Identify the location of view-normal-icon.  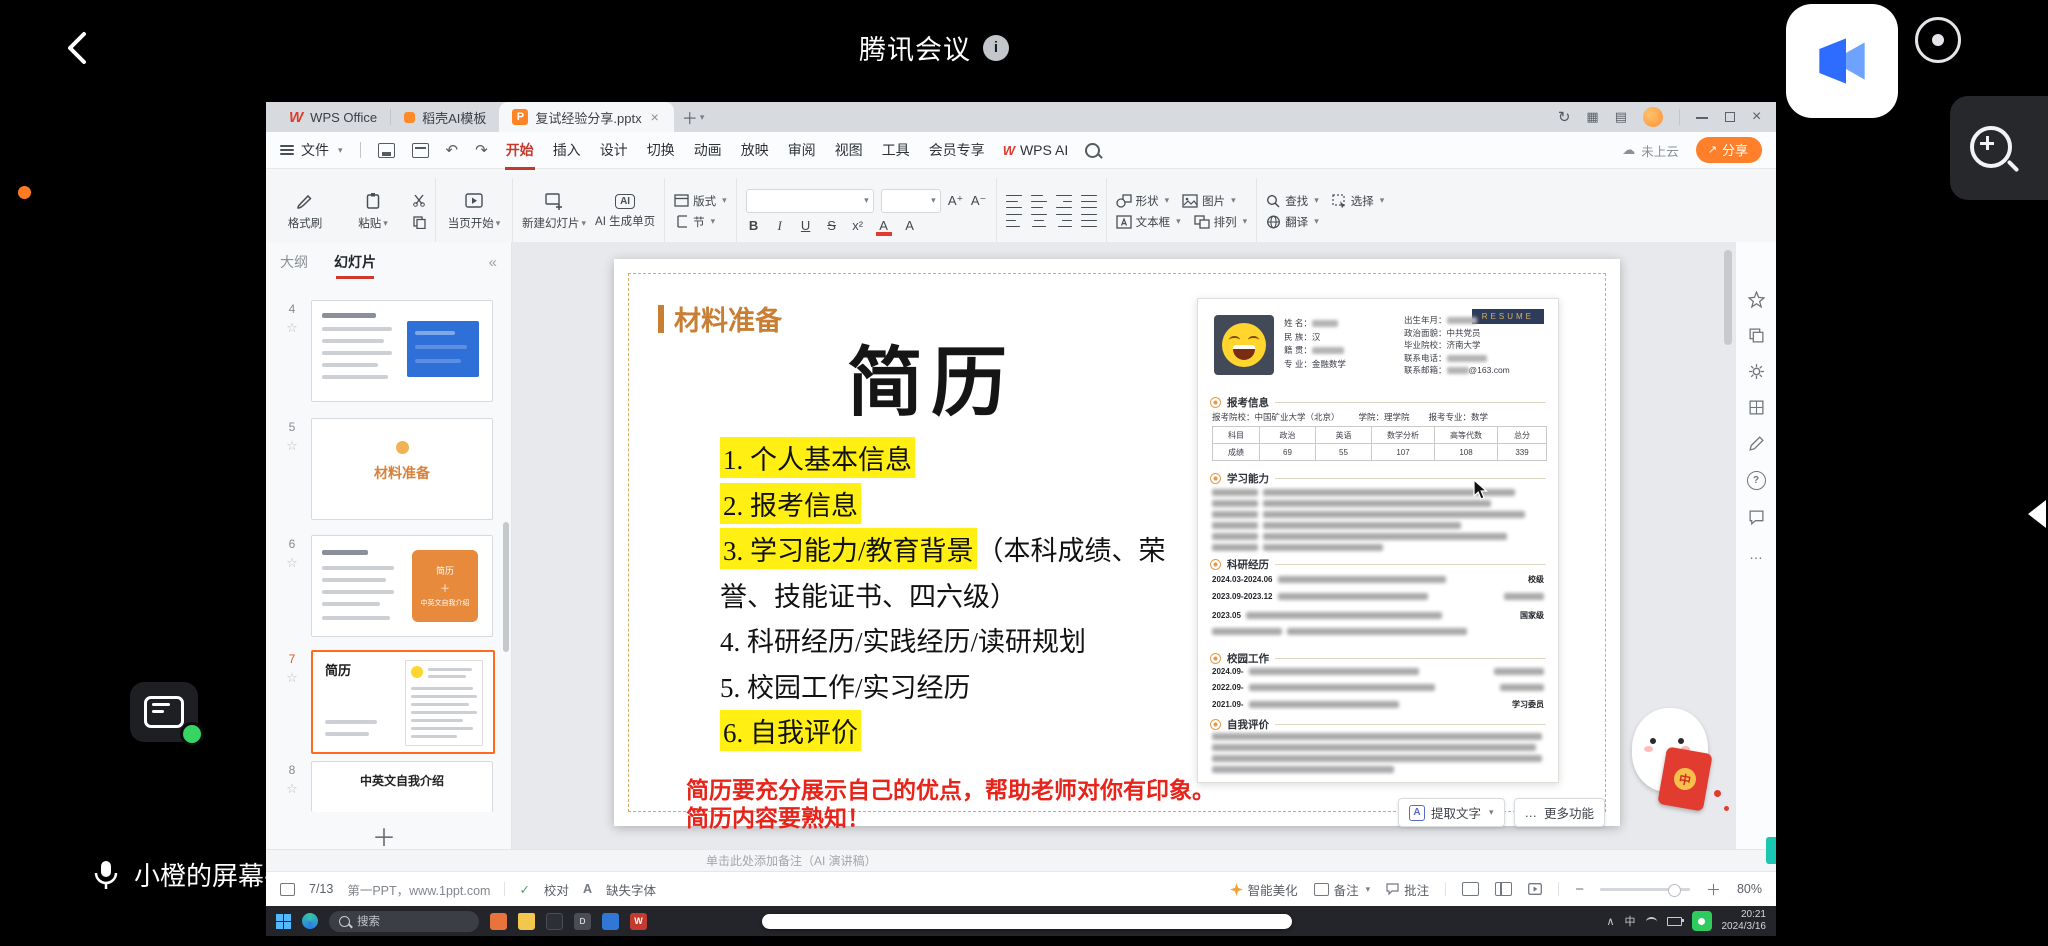
(1471, 889).